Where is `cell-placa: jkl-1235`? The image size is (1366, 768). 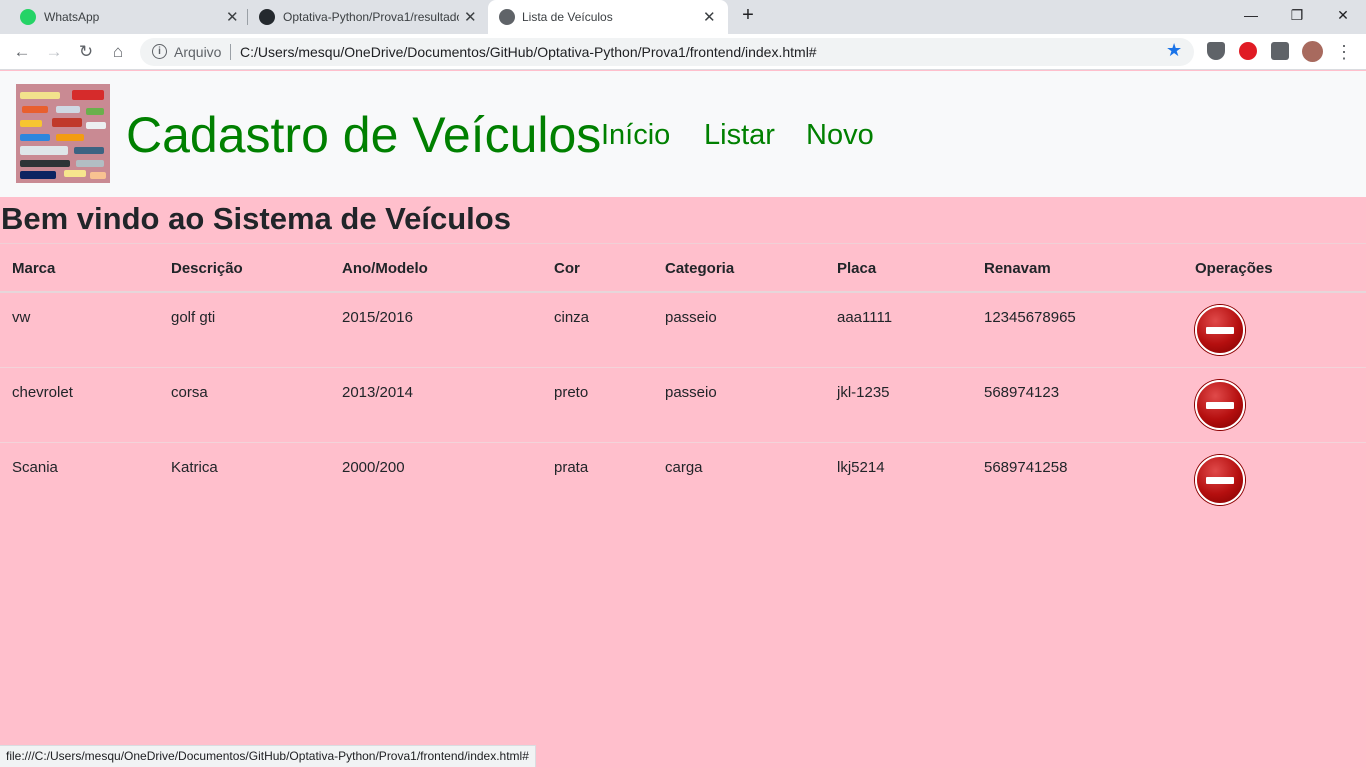 cell-placa: jkl-1235 is located at coordinates (863, 392).